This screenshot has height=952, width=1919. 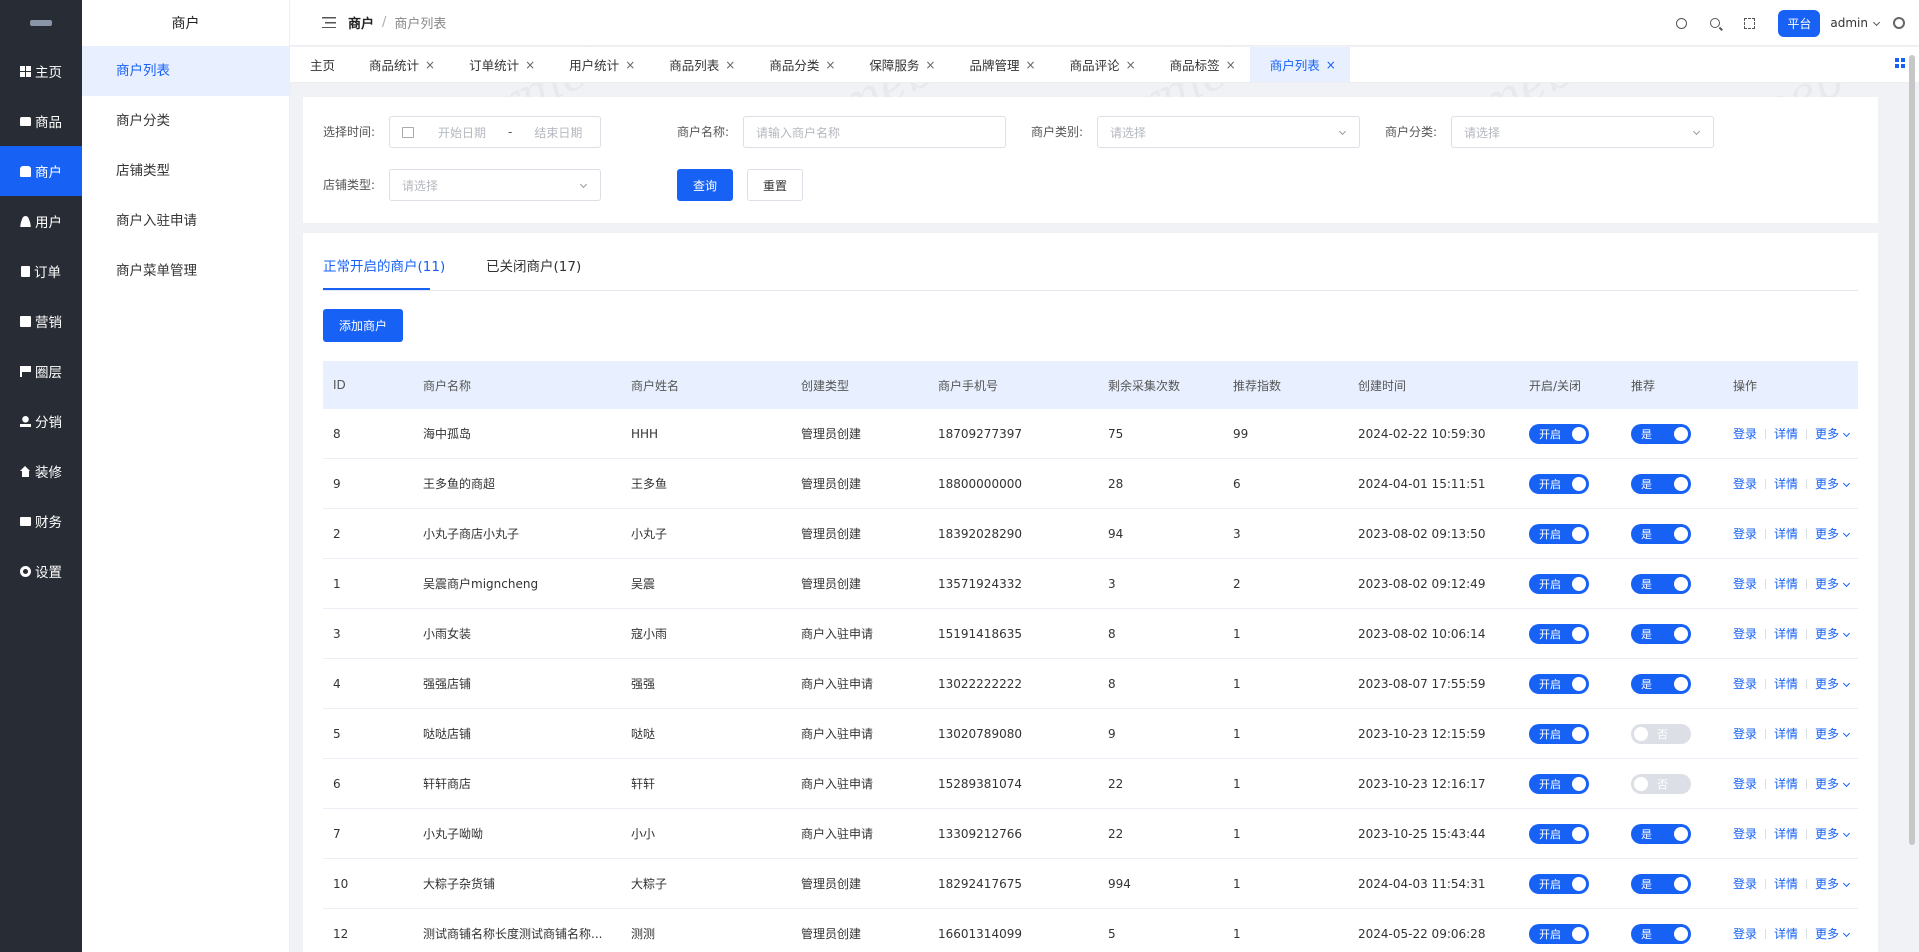 I want to click on page-tab: 订单统计 ×, so click(x=499, y=64).